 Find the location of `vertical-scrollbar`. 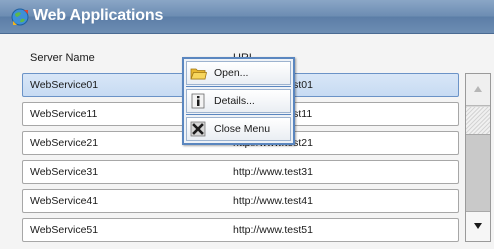

vertical-scrollbar is located at coordinates (478, 157).